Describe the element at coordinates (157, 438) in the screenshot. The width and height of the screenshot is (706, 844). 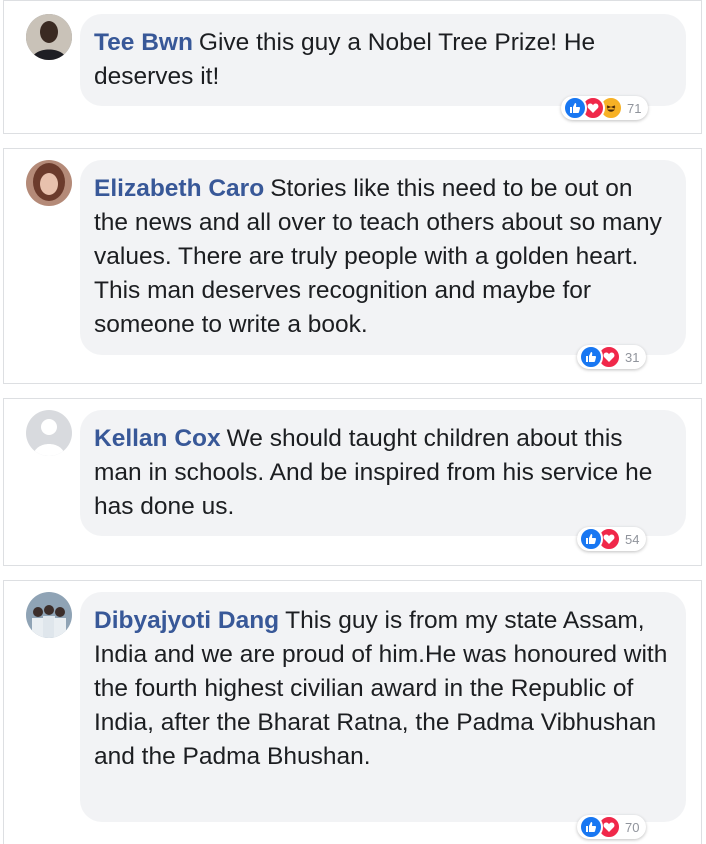
I see `author-name-link: Kellan Cox` at that location.